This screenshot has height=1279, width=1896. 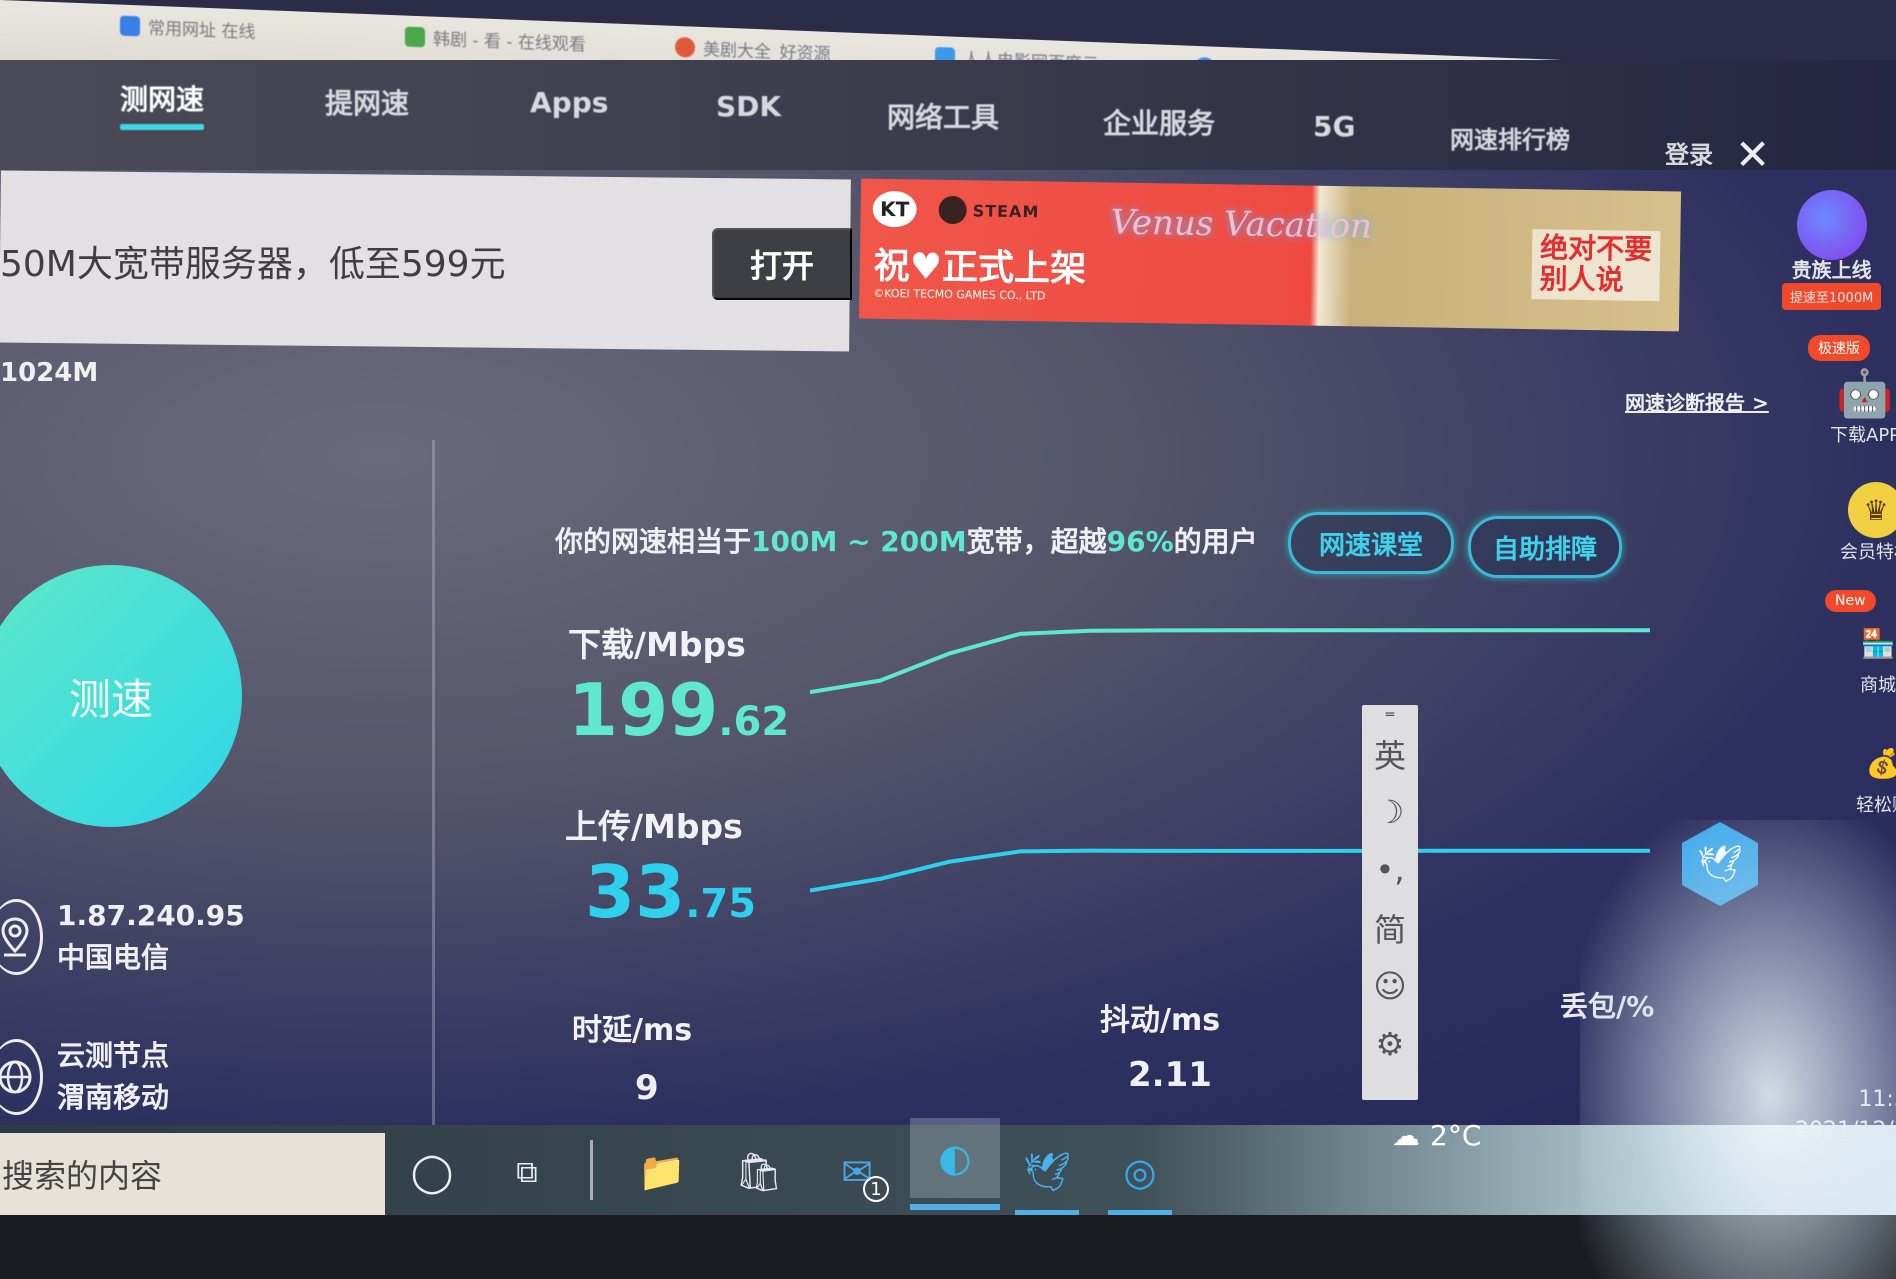 What do you see at coordinates (162, 104) in the screenshot?
I see `nav-item-speedtest: 测网速` at bounding box center [162, 104].